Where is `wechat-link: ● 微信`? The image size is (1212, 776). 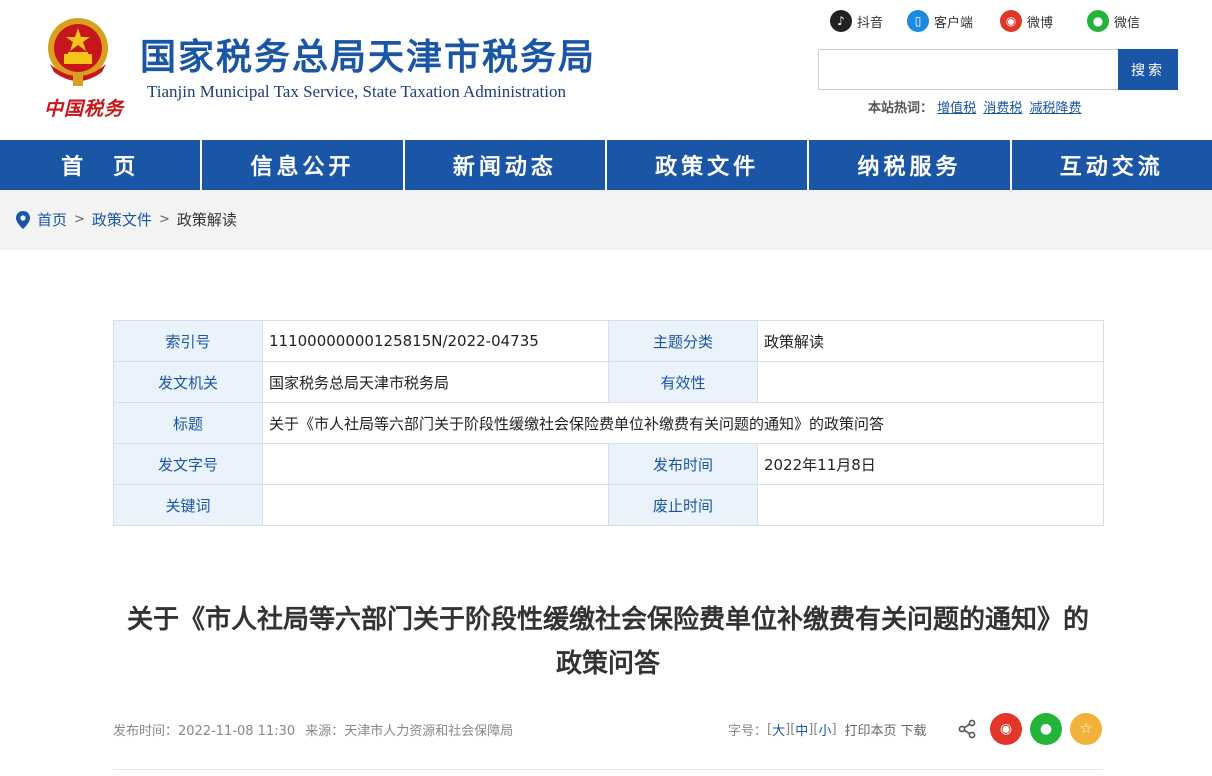 wechat-link: ● 微信 is located at coordinates (1113, 21).